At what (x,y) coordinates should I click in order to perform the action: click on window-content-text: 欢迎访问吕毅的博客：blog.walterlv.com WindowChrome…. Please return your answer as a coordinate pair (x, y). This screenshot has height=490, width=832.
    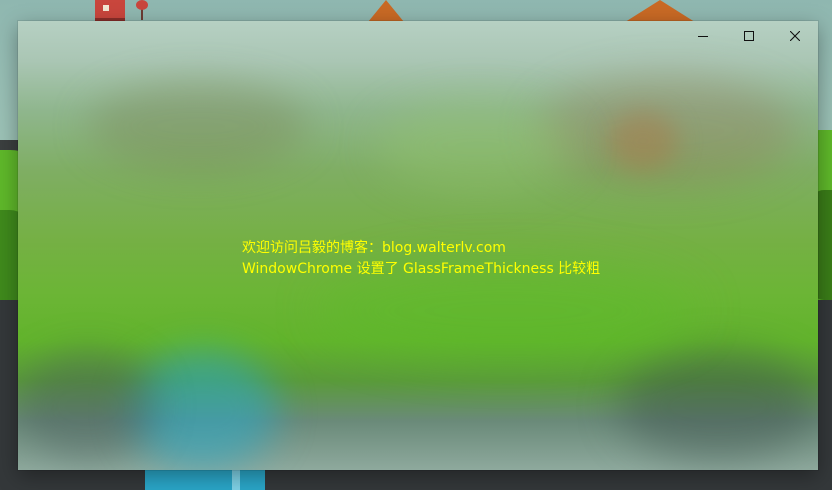
    Looking at the image, I should click on (421, 259).